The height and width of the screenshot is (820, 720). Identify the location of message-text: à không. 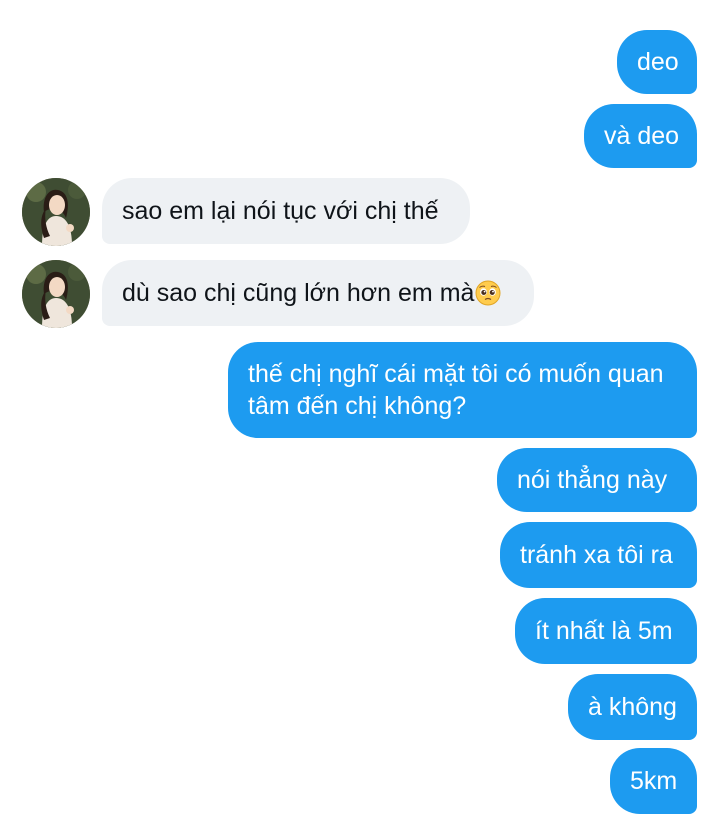
(632, 707).